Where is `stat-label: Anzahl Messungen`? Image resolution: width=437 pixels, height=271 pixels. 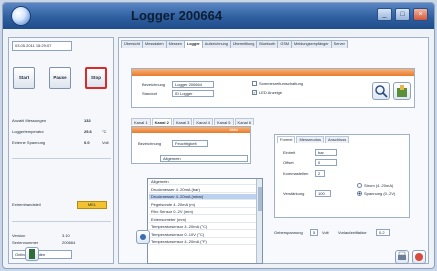
stat-label: Anzahl Messungen is located at coordinates (29, 120).